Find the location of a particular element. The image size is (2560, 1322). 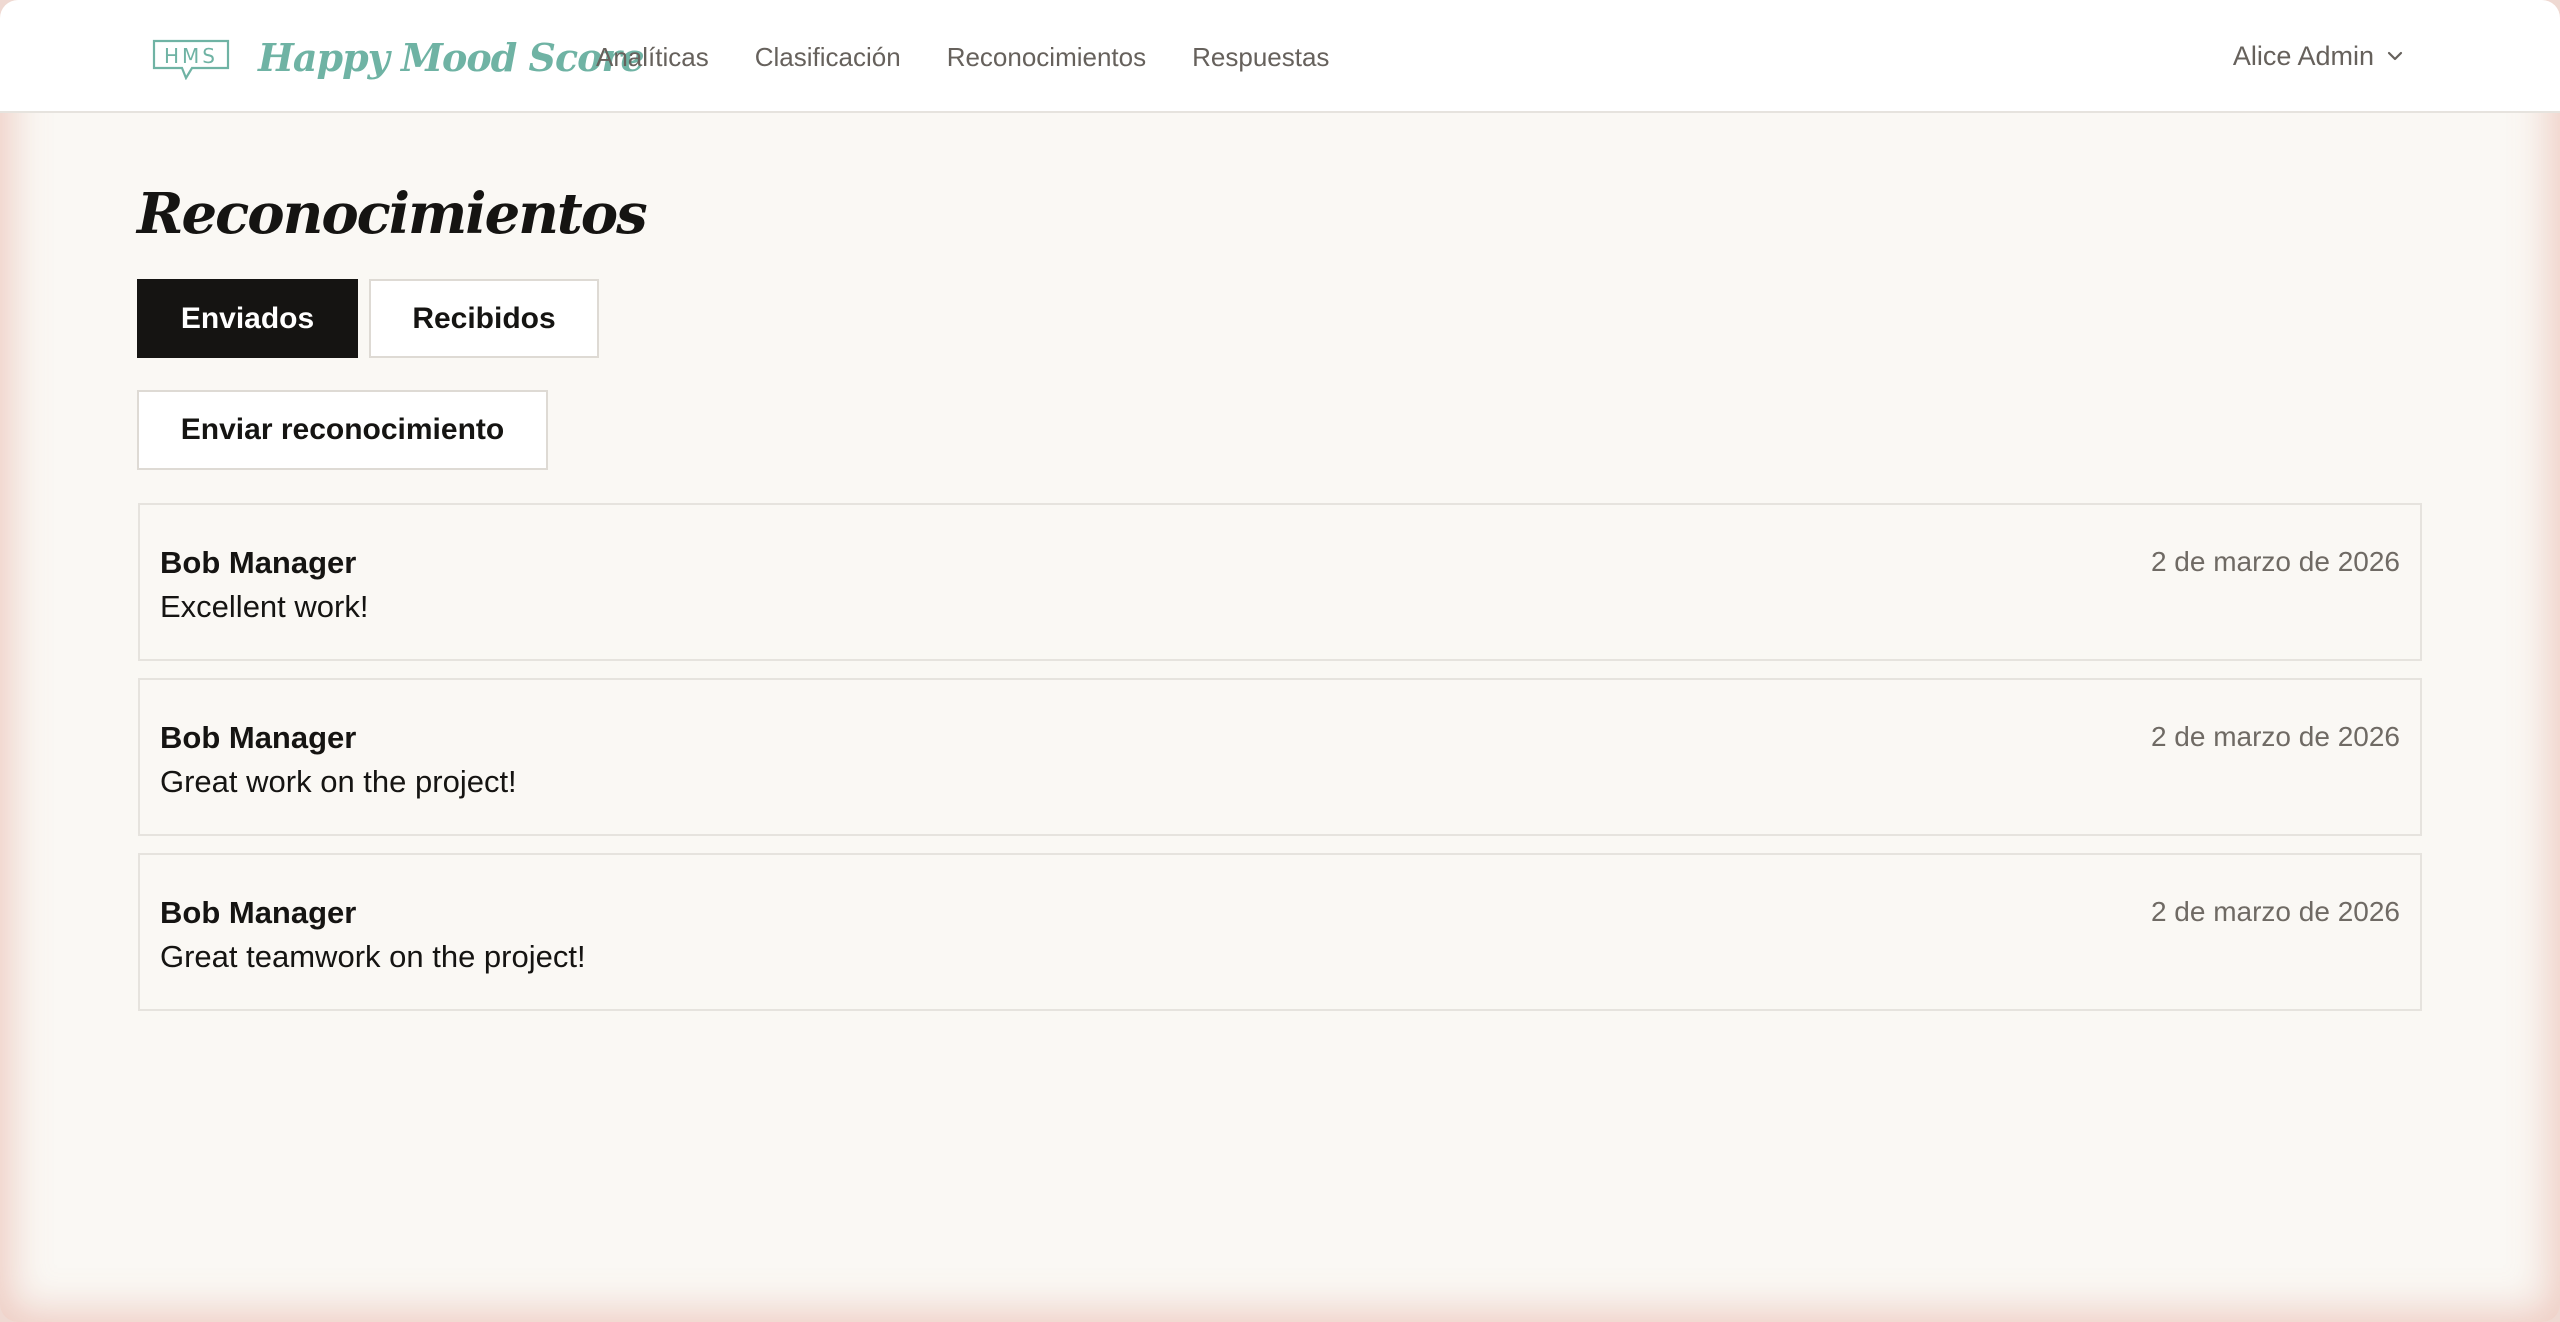

tab-enviados: Enviados is located at coordinates (247, 318).